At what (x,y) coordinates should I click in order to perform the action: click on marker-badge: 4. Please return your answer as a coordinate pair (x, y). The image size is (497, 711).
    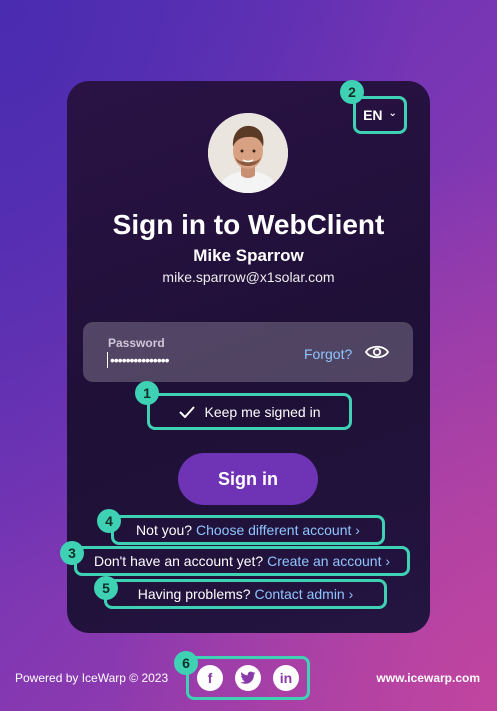
    Looking at the image, I should click on (109, 521).